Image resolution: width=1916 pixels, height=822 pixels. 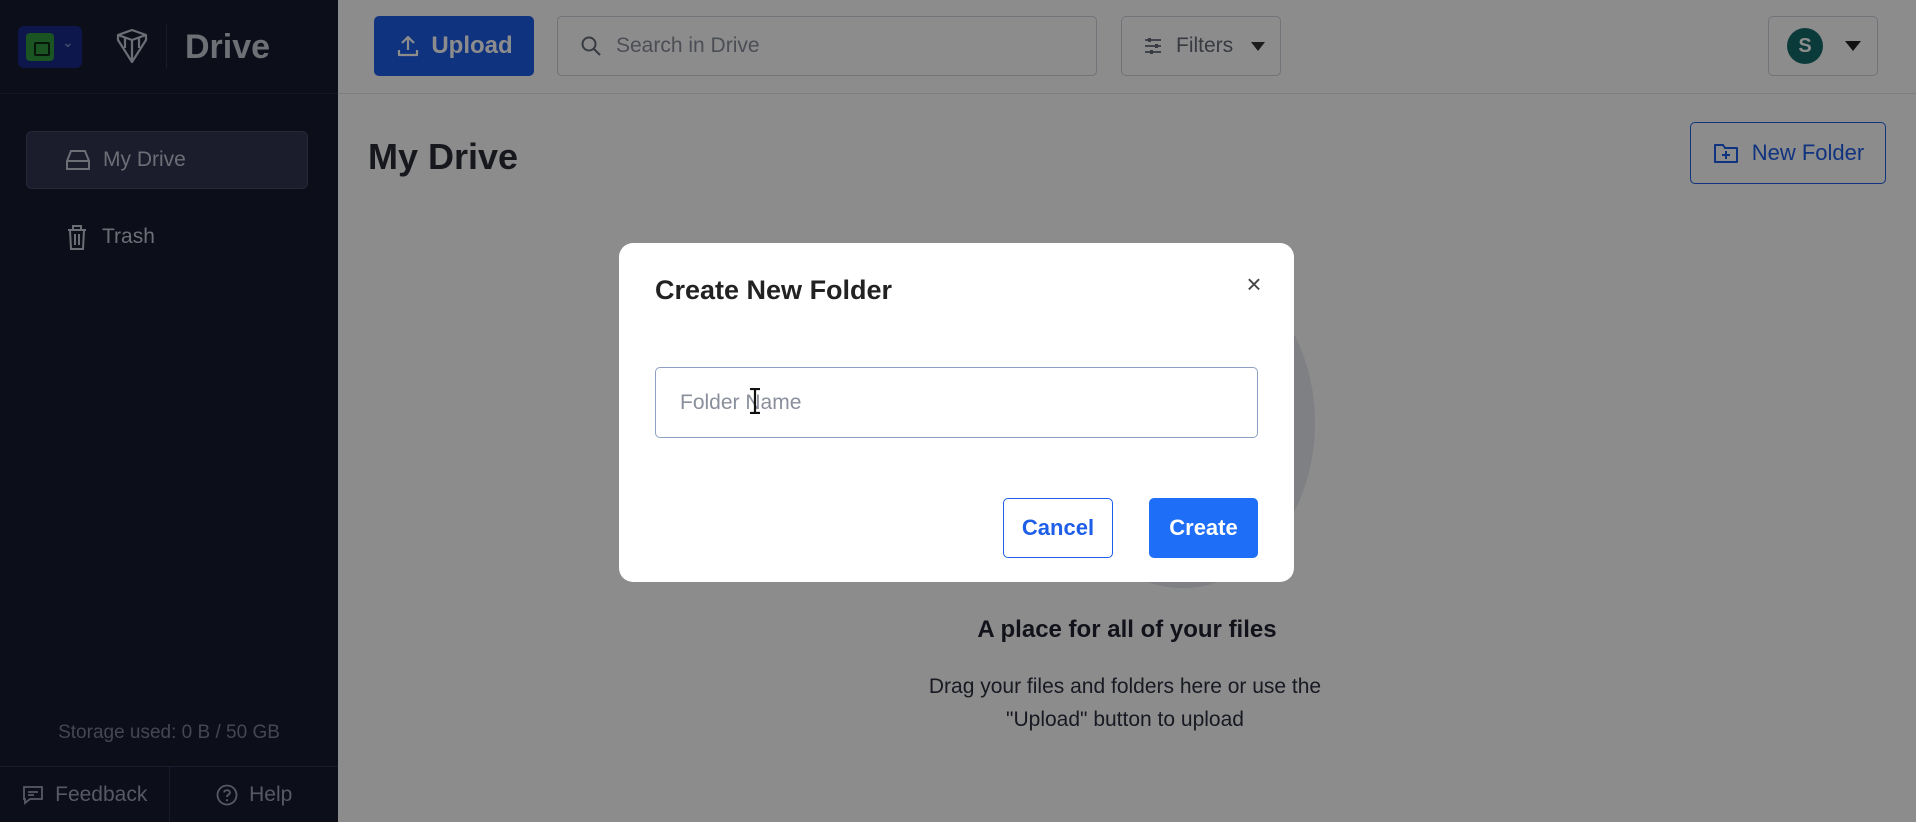 I want to click on close-icon: ×, so click(x=1254, y=284).